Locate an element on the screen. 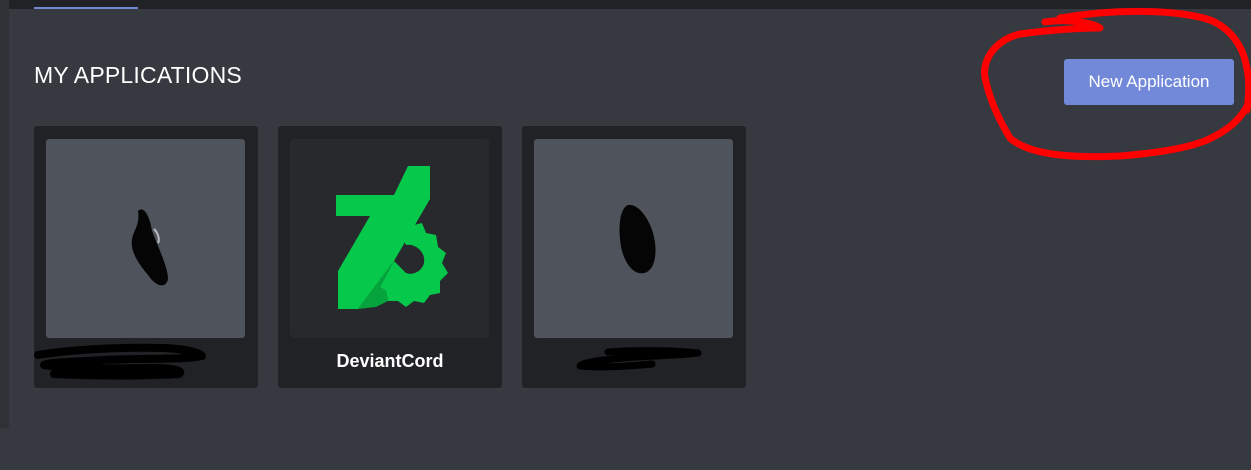 This screenshot has height=470, width=1251. app-name: DeviantCord is located at coordinates (390, 361).